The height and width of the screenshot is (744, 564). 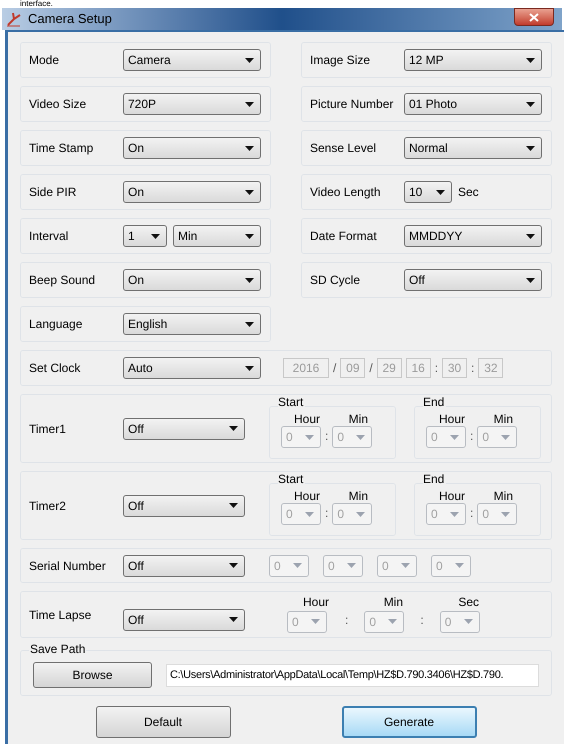 What do you see at coordinates (352, 675) in the screenshot?
I see `path-field: C:\Users\Administrator\AppData\Local\Temp\HZ$D.790.3406\HZ$D.790.` at bounding box center [352, 675].